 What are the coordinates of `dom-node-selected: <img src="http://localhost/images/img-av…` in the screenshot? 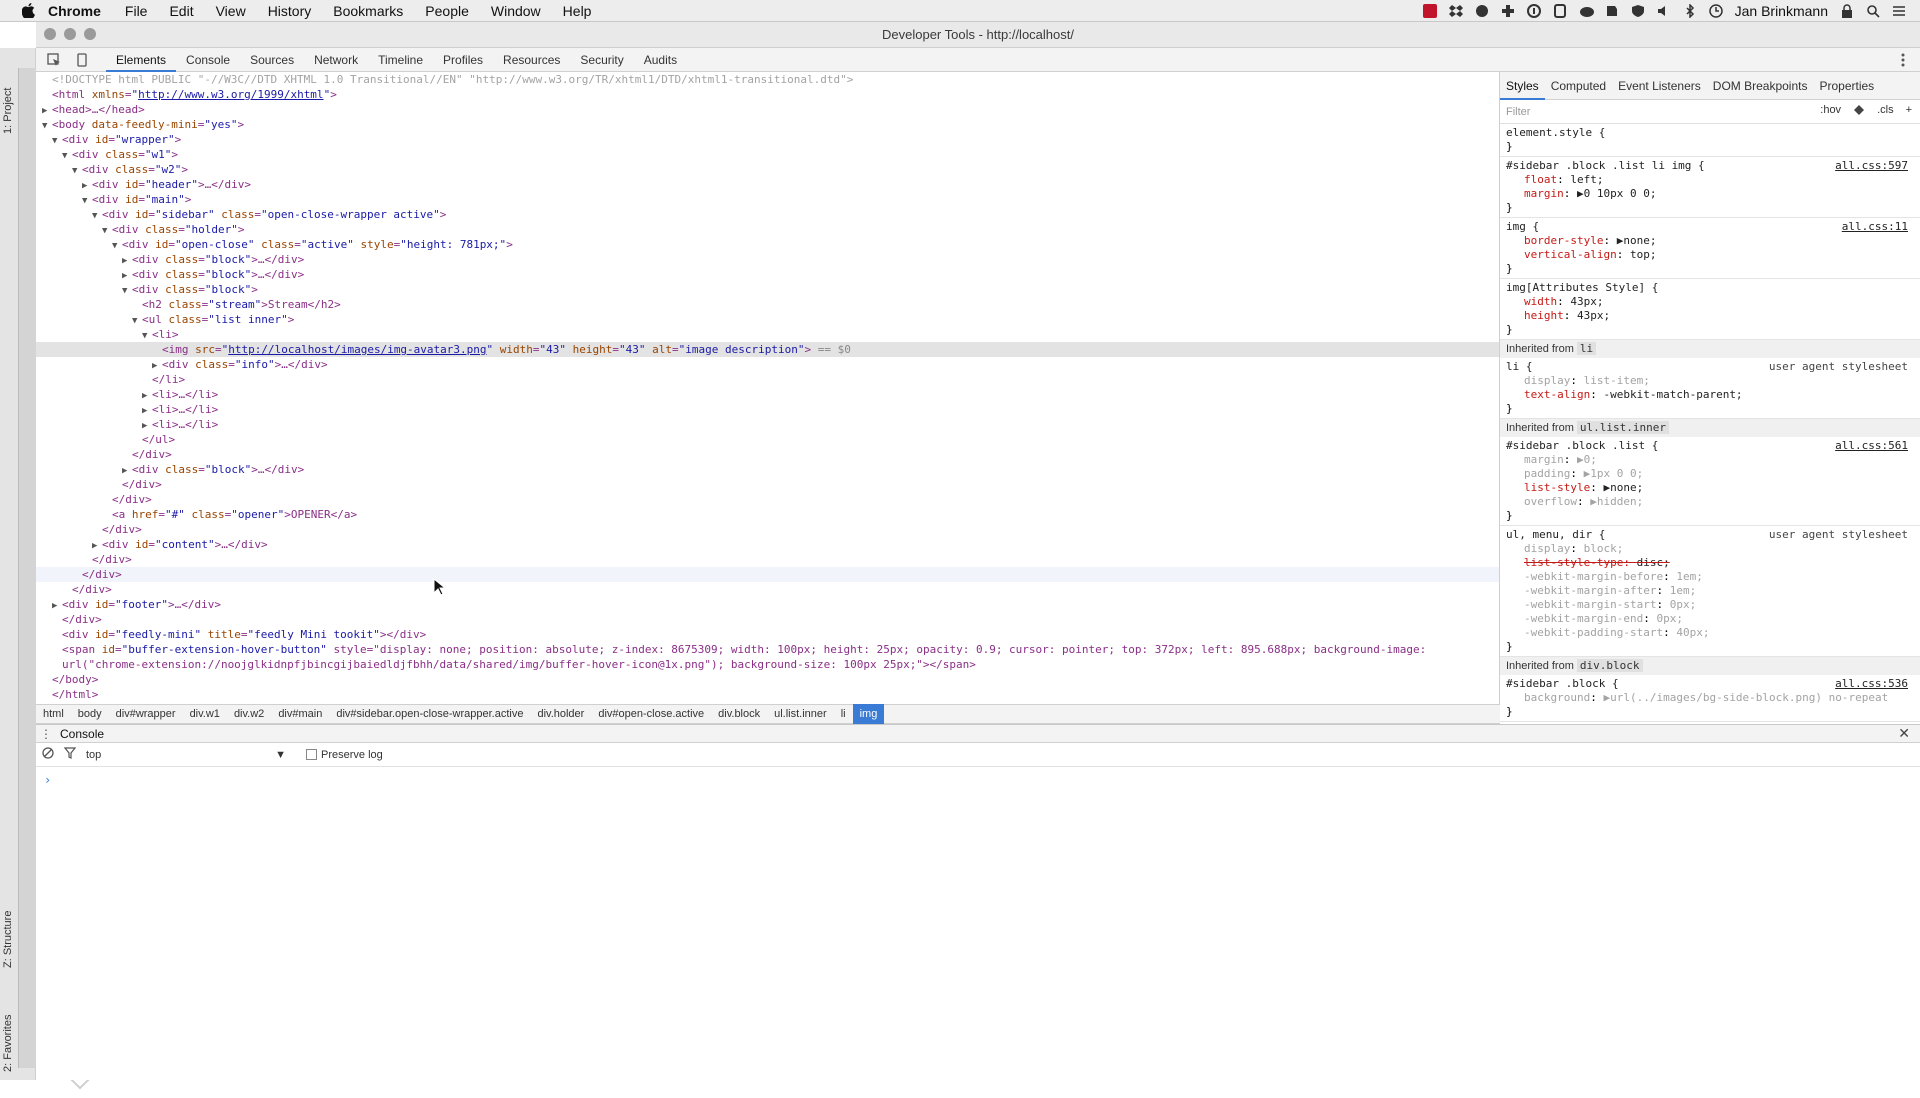 It's located at (767, 349).